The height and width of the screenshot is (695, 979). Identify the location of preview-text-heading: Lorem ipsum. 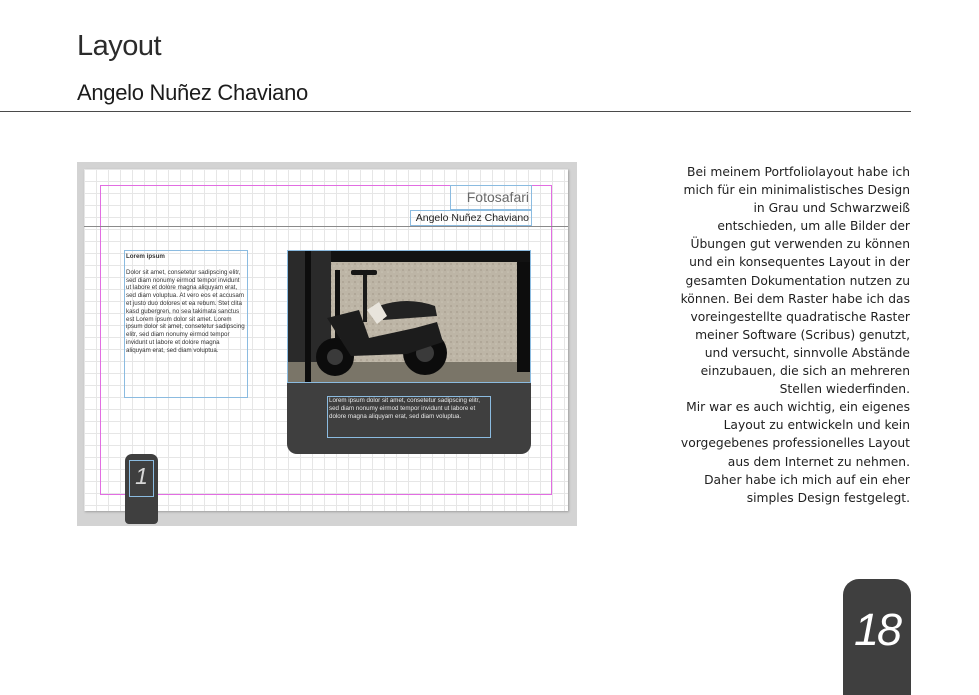
(145, 256).